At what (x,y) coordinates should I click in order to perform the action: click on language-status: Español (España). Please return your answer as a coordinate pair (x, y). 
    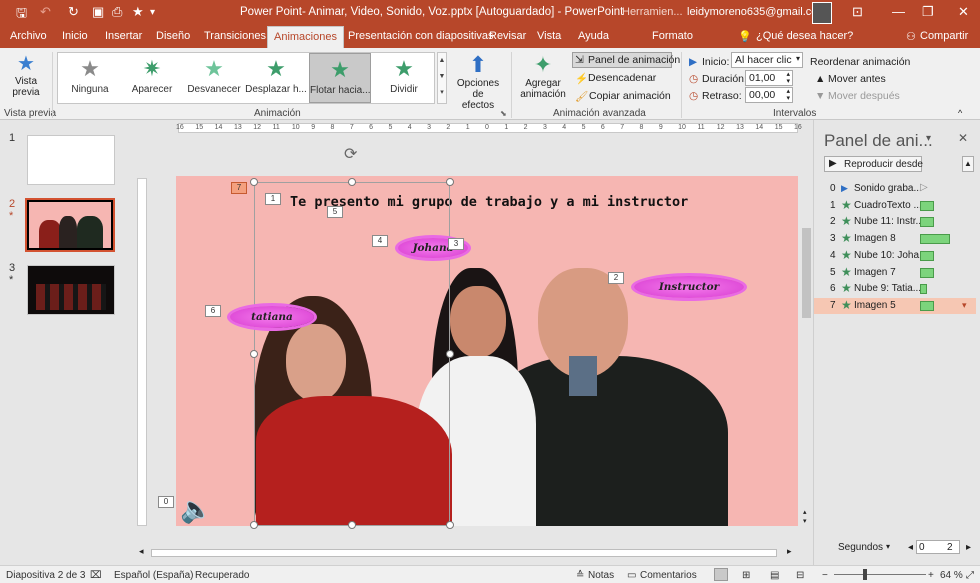
    Looking at the image, I should click on (154, 575).